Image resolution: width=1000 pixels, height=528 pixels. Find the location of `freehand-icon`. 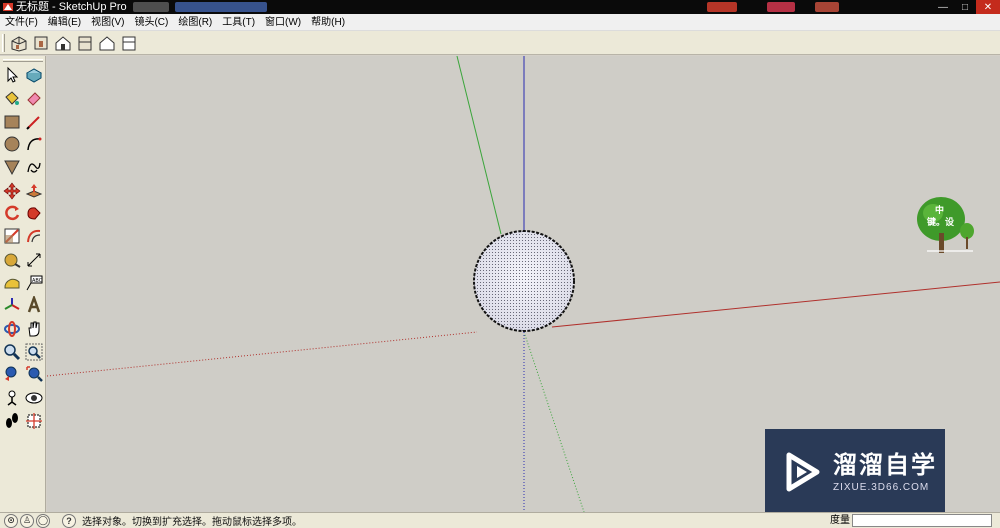

freehand-icon is located at coordinates (34, 167).